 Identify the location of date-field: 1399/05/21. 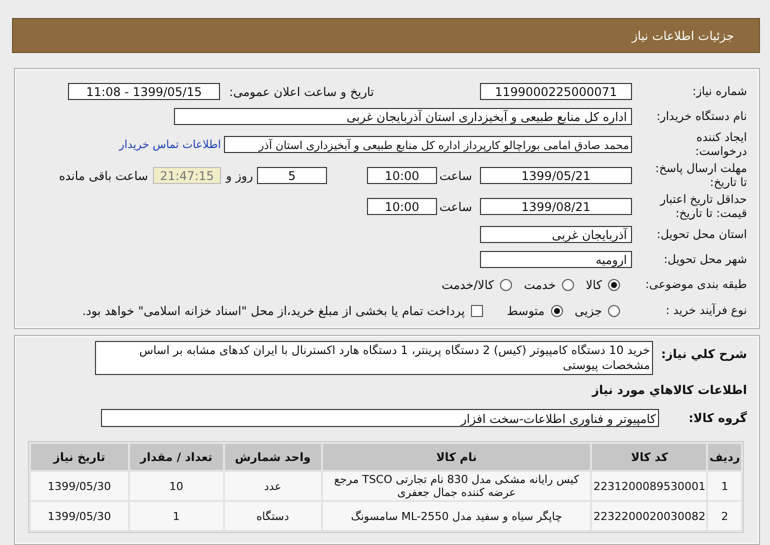
(556, 175).